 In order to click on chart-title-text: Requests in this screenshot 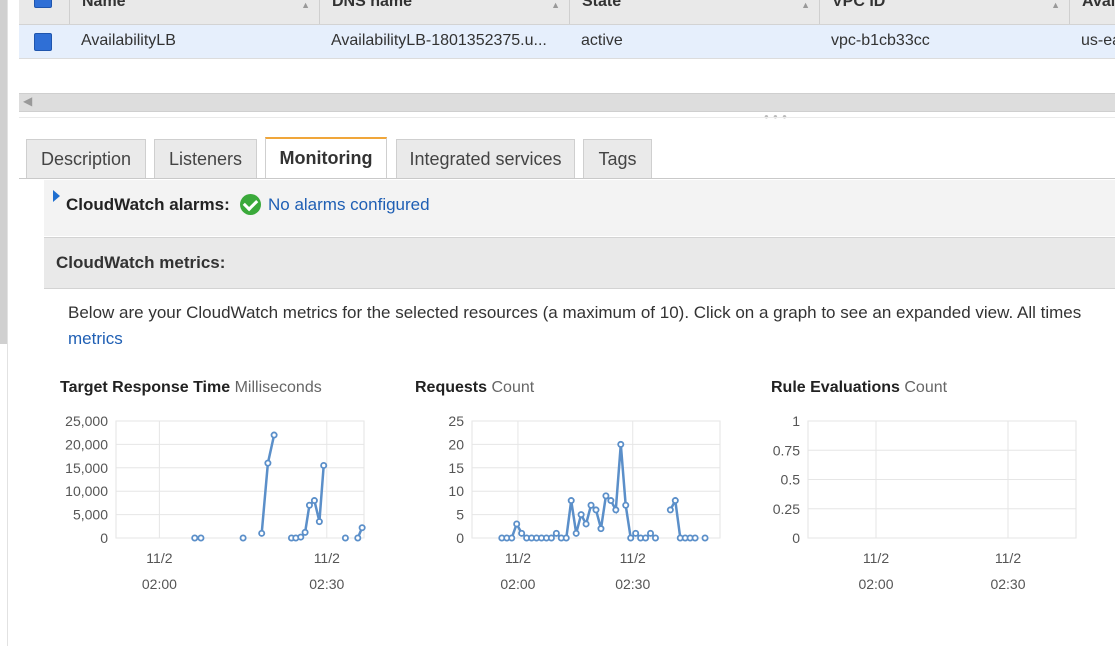, I will do `click(451, 387)`.